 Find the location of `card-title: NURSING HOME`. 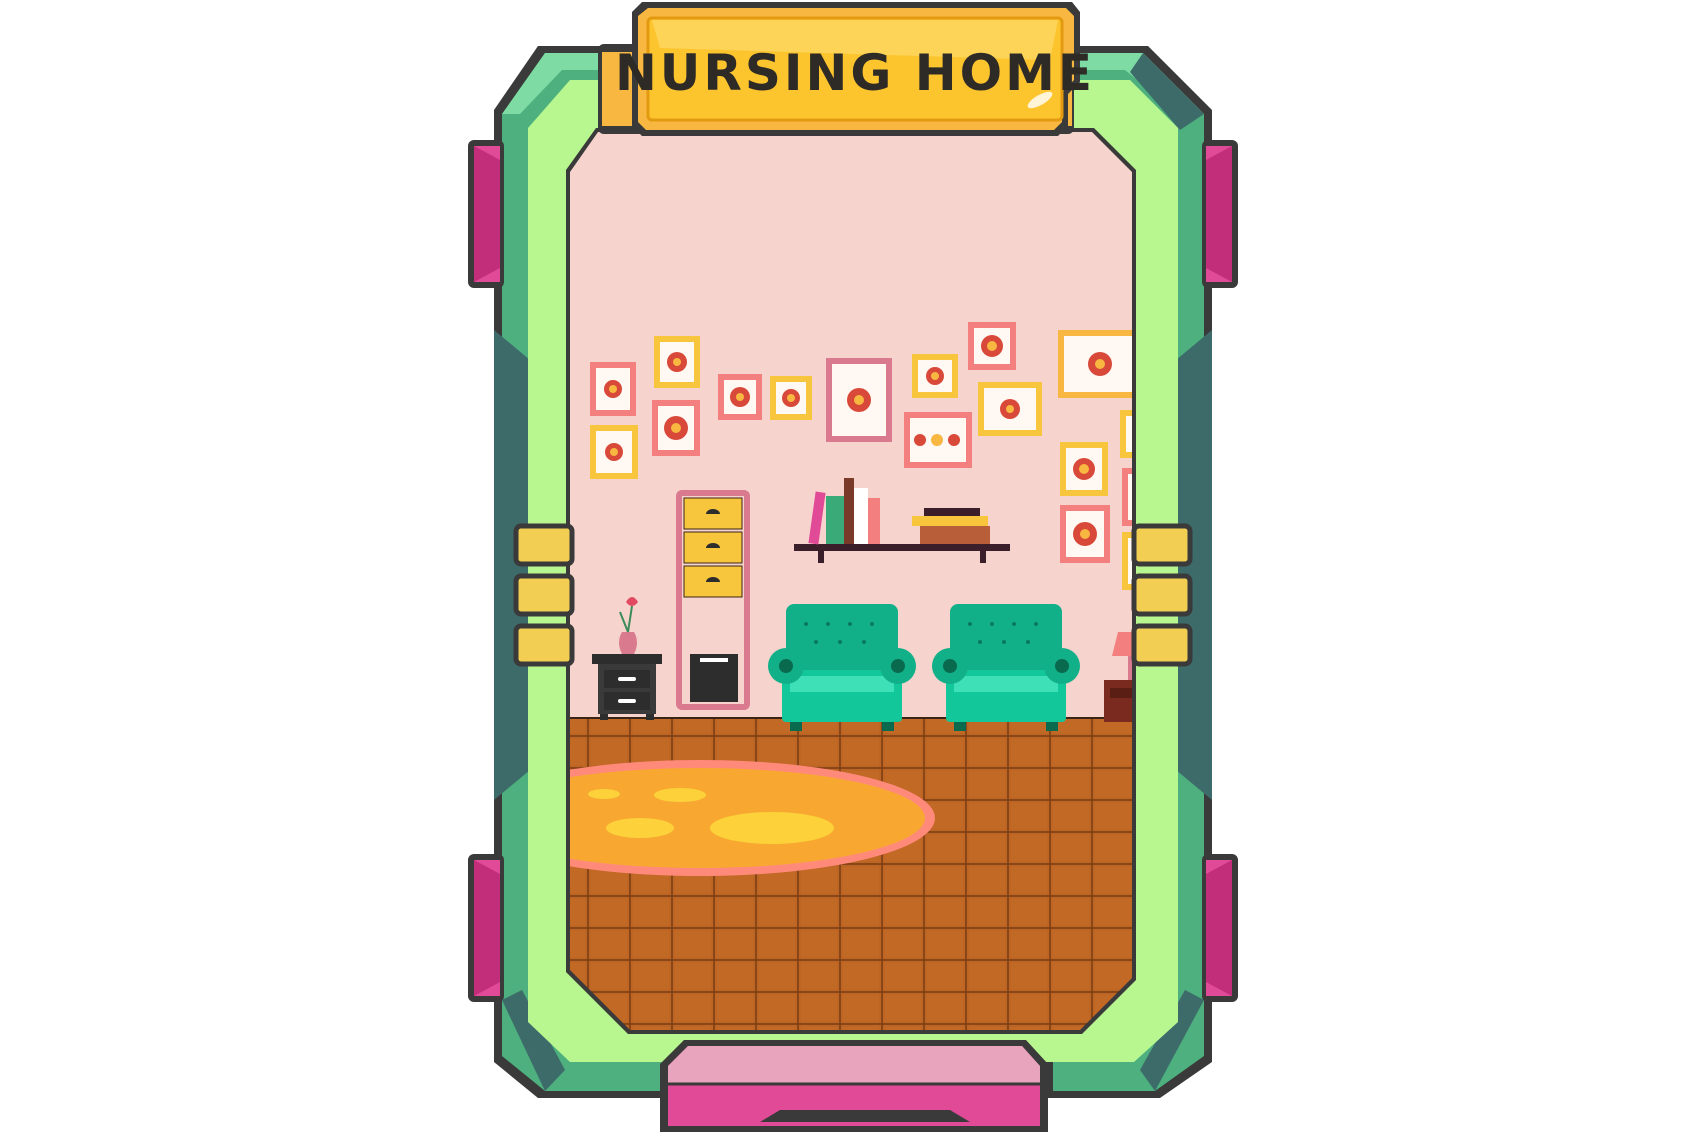

card-title: NURSING HOME is located at coordinates (855, 73).